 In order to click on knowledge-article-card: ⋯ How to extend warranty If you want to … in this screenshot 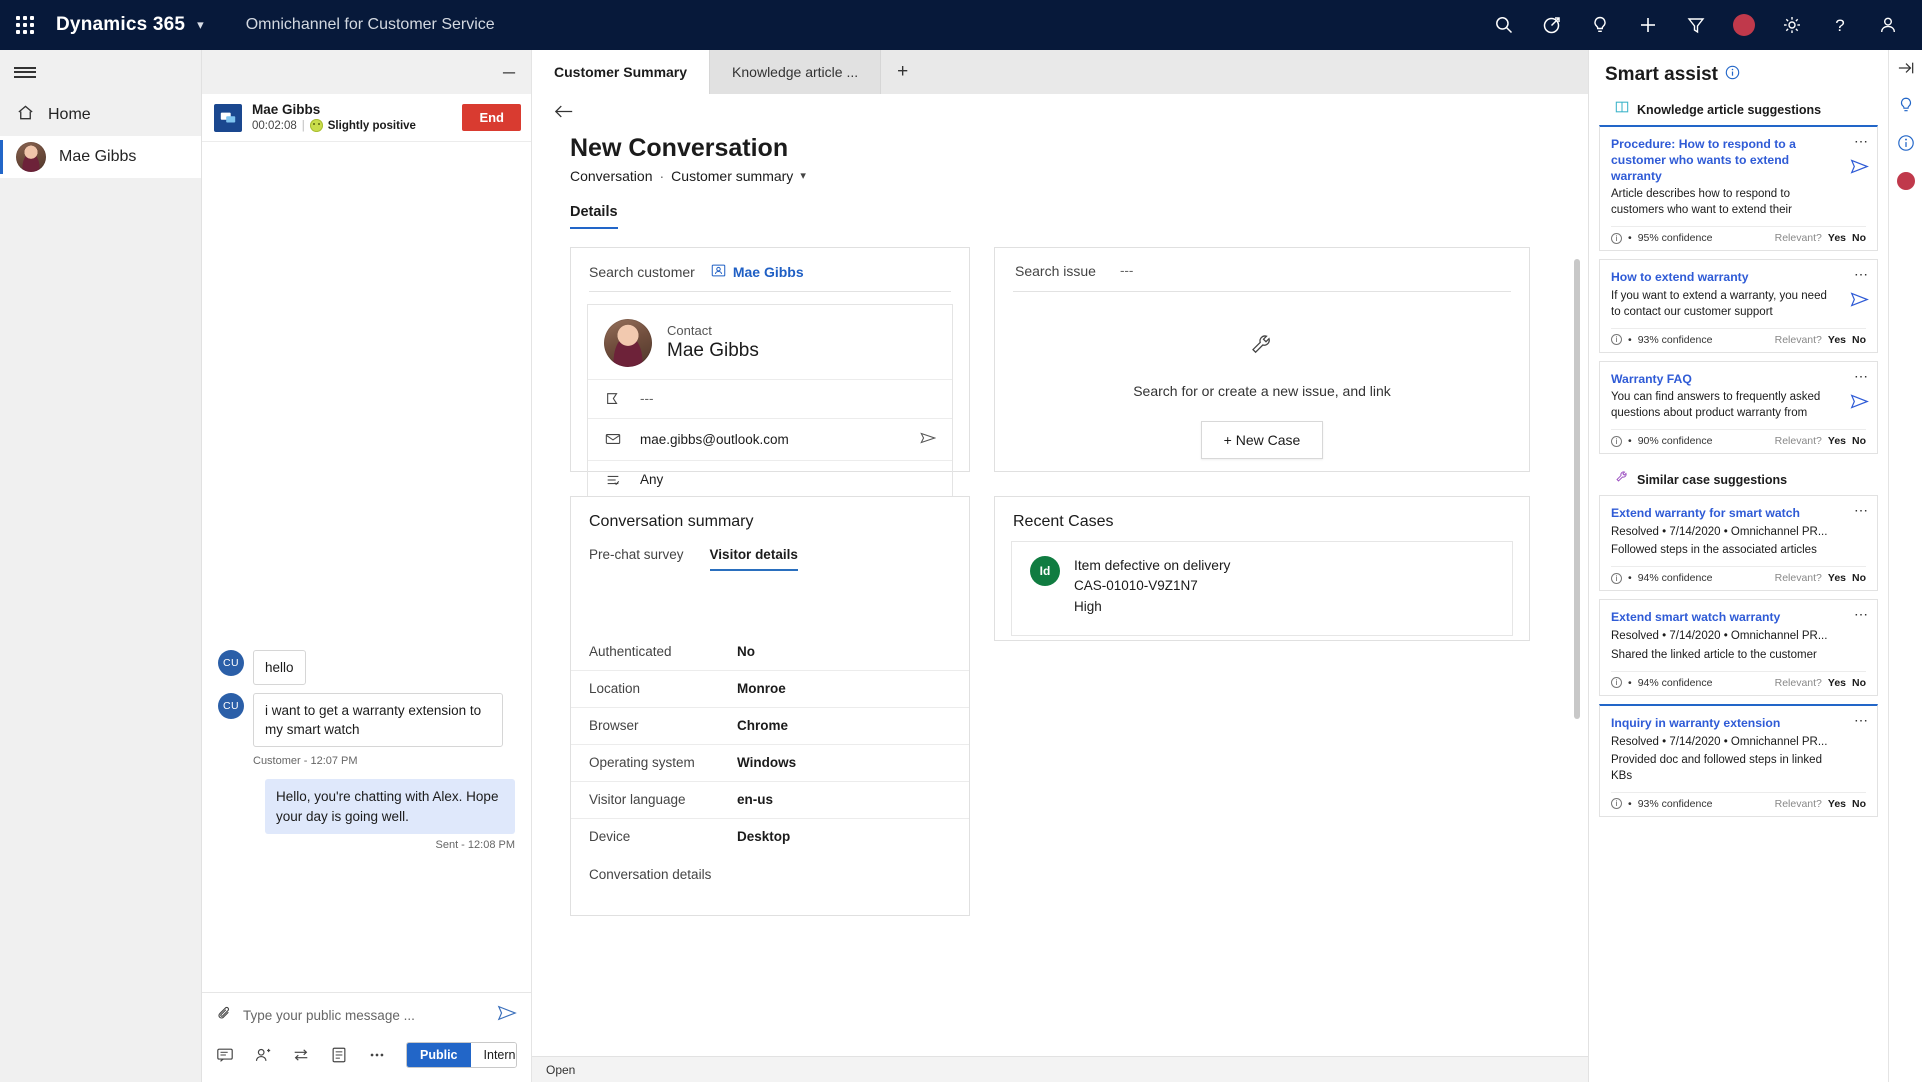, I will do `click(1738, 306)`.